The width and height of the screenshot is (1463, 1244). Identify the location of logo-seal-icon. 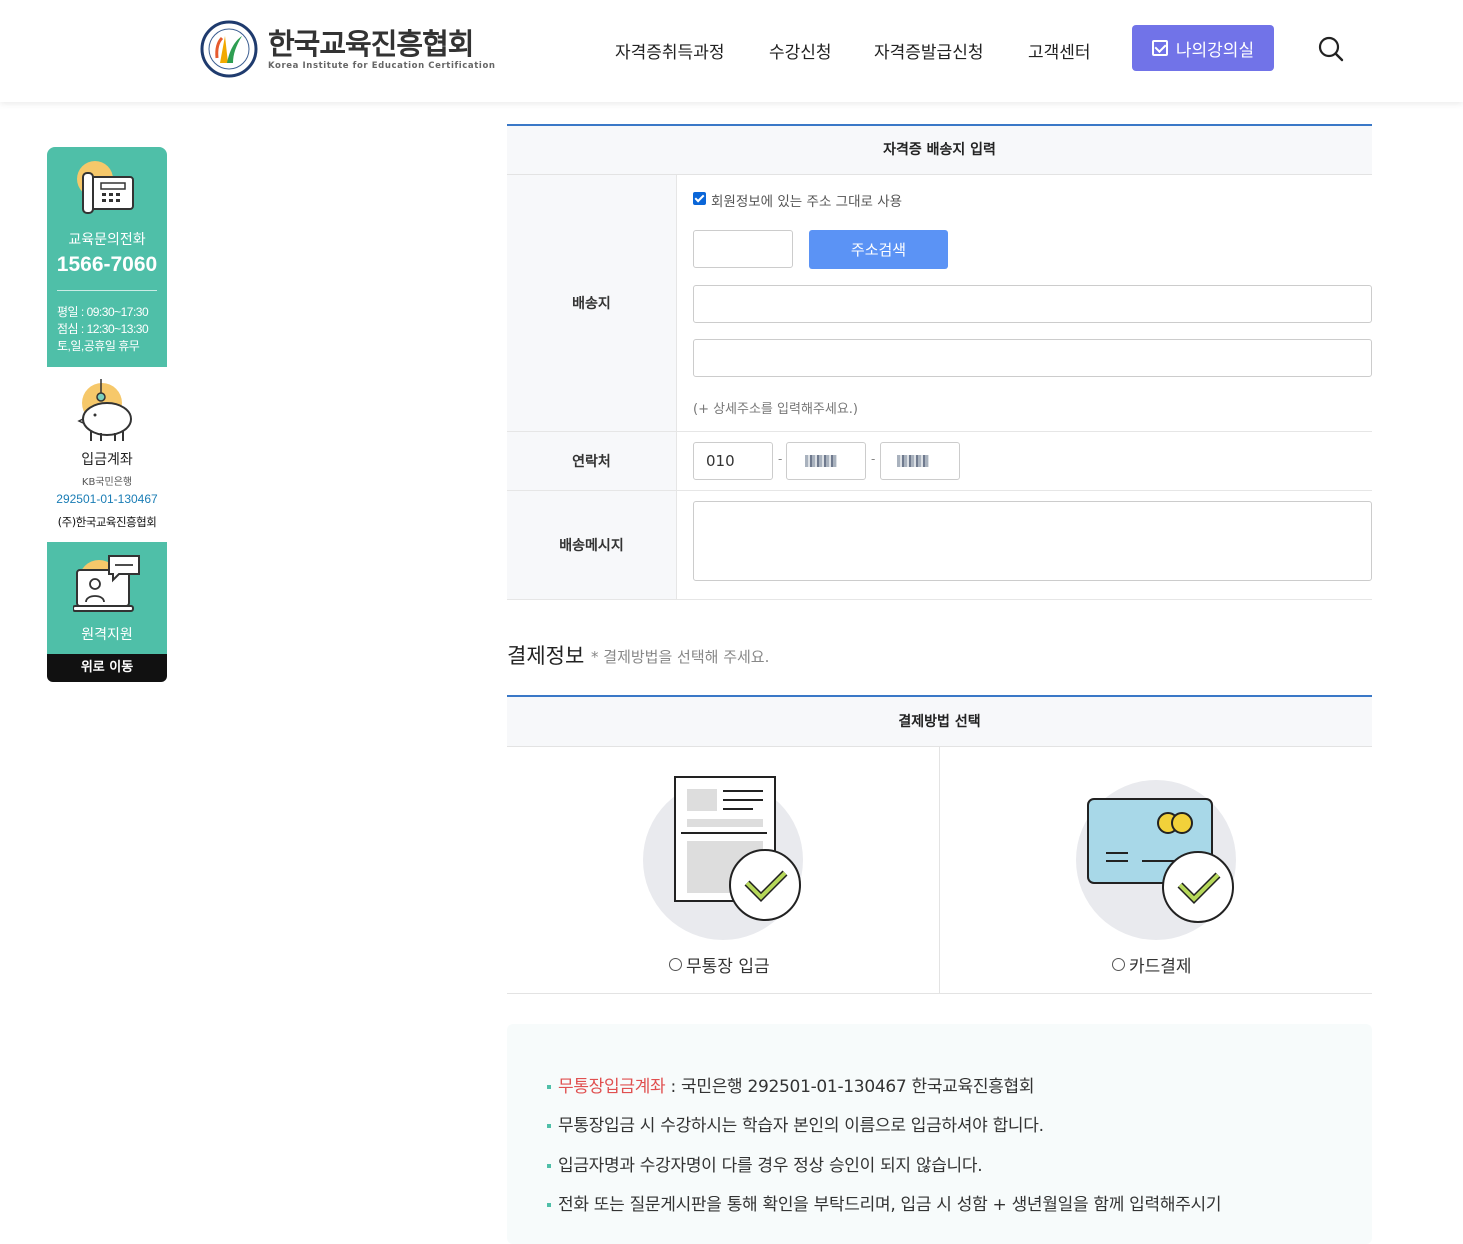
(229, 49).